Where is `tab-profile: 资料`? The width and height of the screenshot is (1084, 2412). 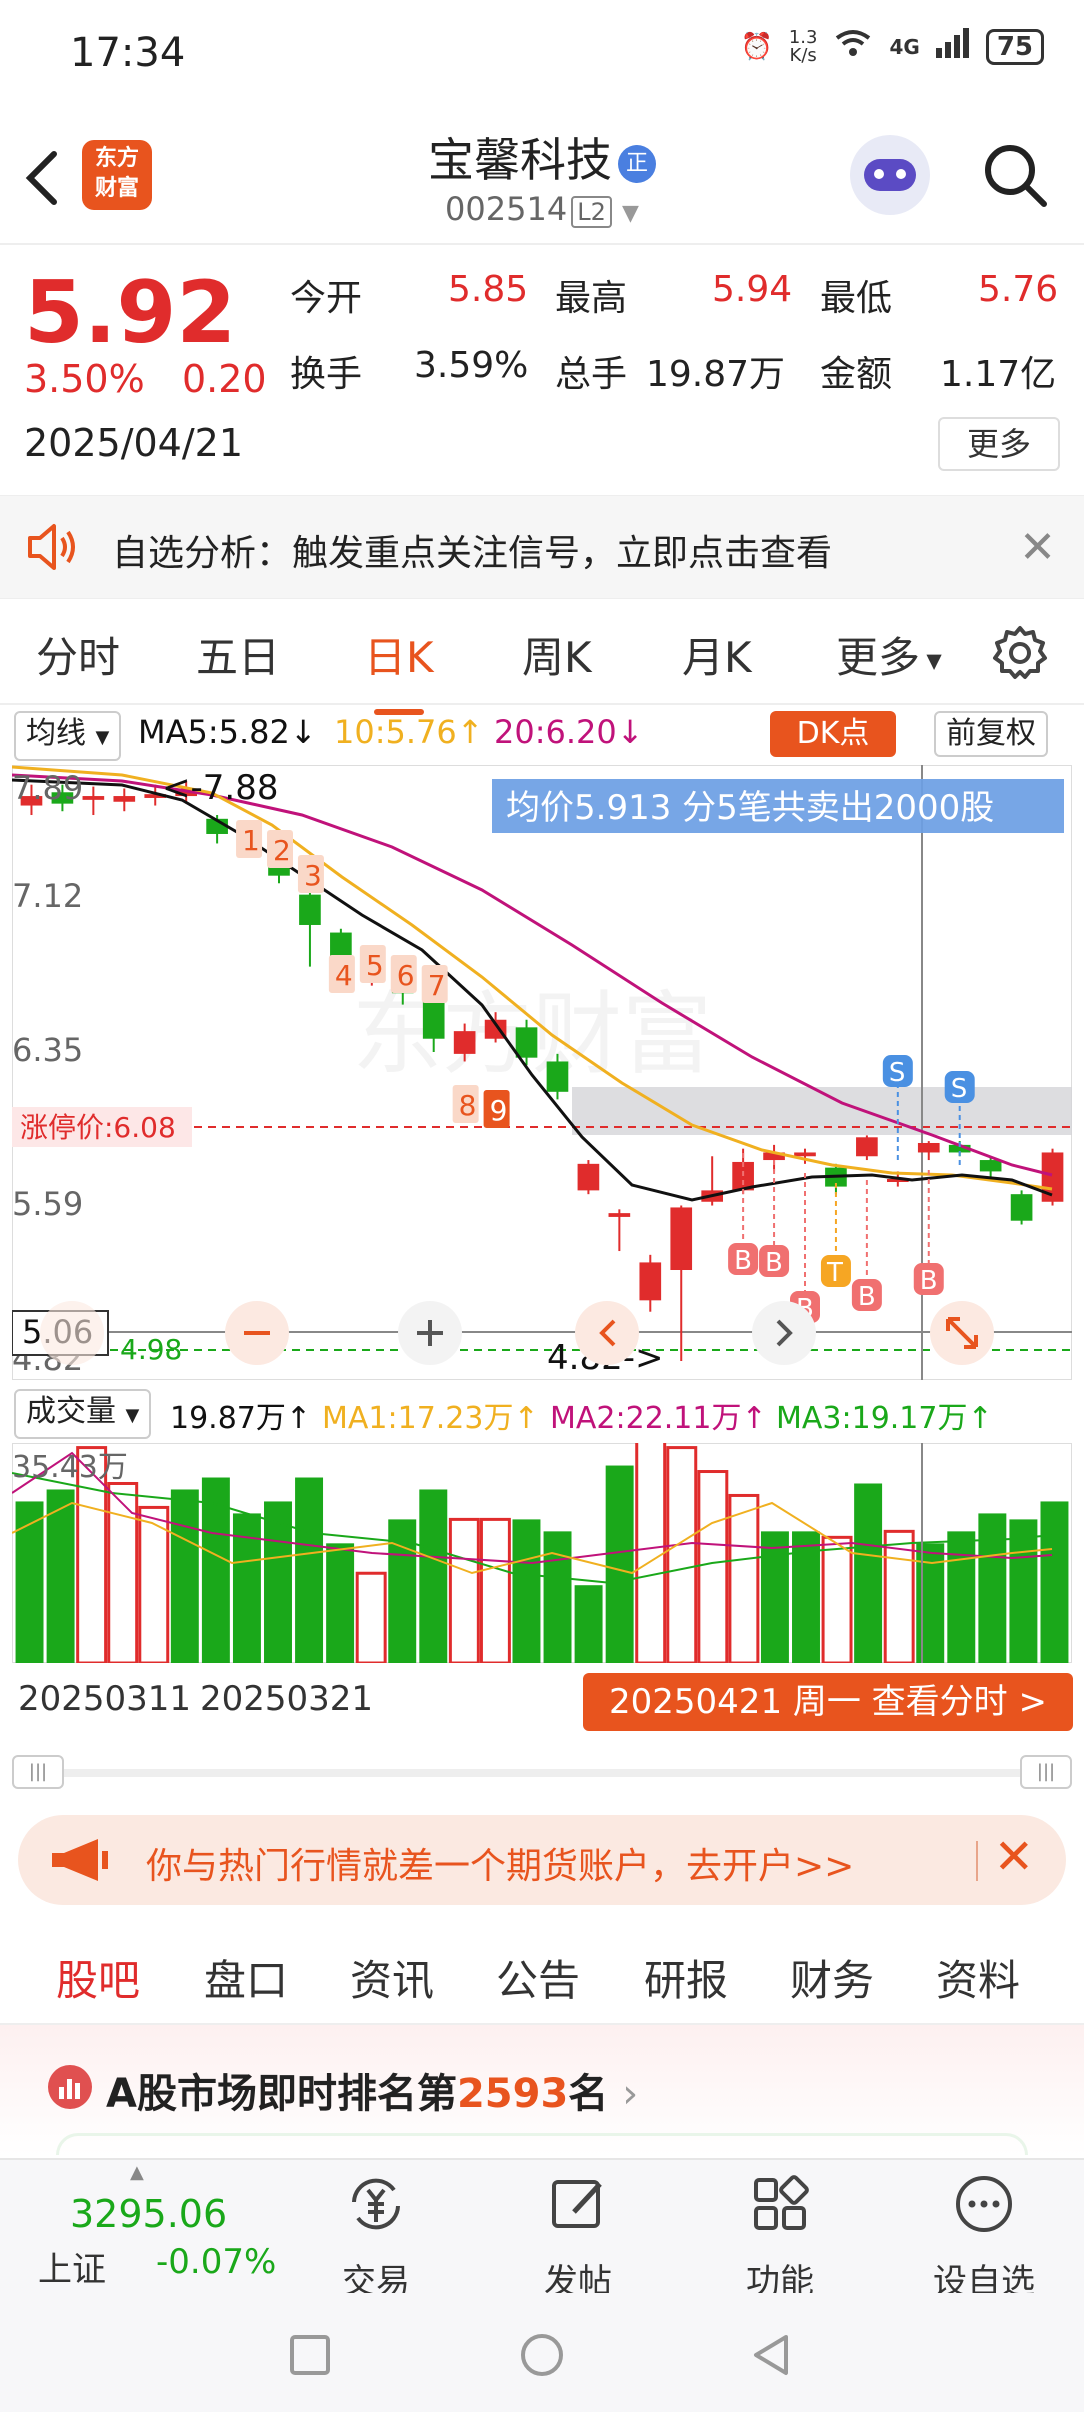
tab-profile: 资料 is located at coordinates (978, 1977).